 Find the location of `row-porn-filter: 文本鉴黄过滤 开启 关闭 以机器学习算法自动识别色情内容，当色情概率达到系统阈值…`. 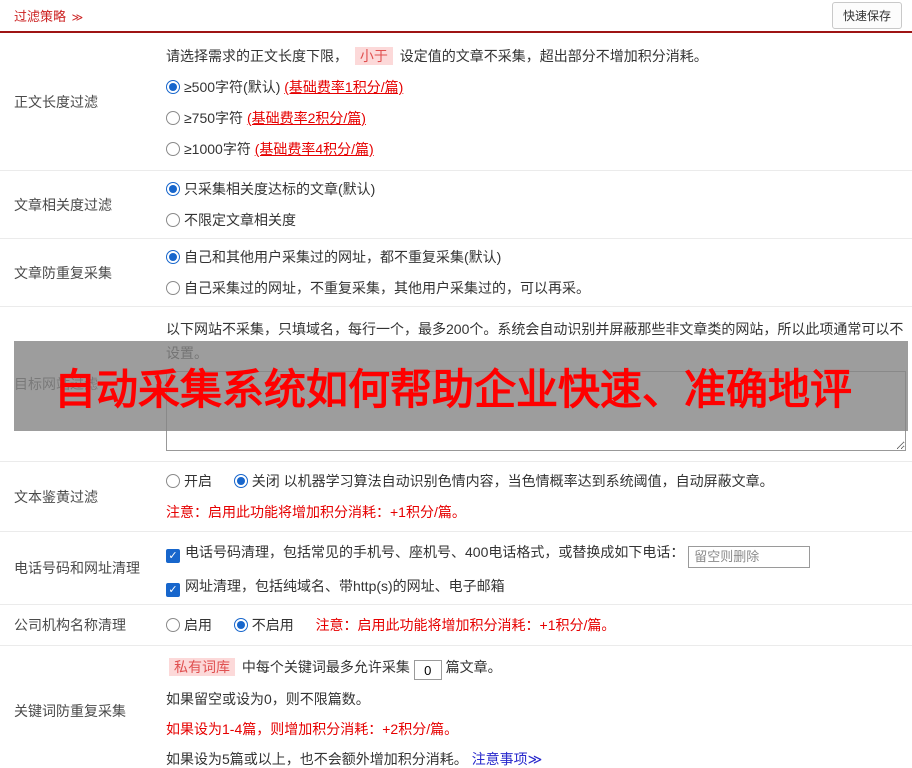

row-porn-filter: 文本鉴黄过滤 开启 关闭 以机器学习算法自动识别色情内容，当色情概率达到系统阈值… is located at coordinates (456, 497).